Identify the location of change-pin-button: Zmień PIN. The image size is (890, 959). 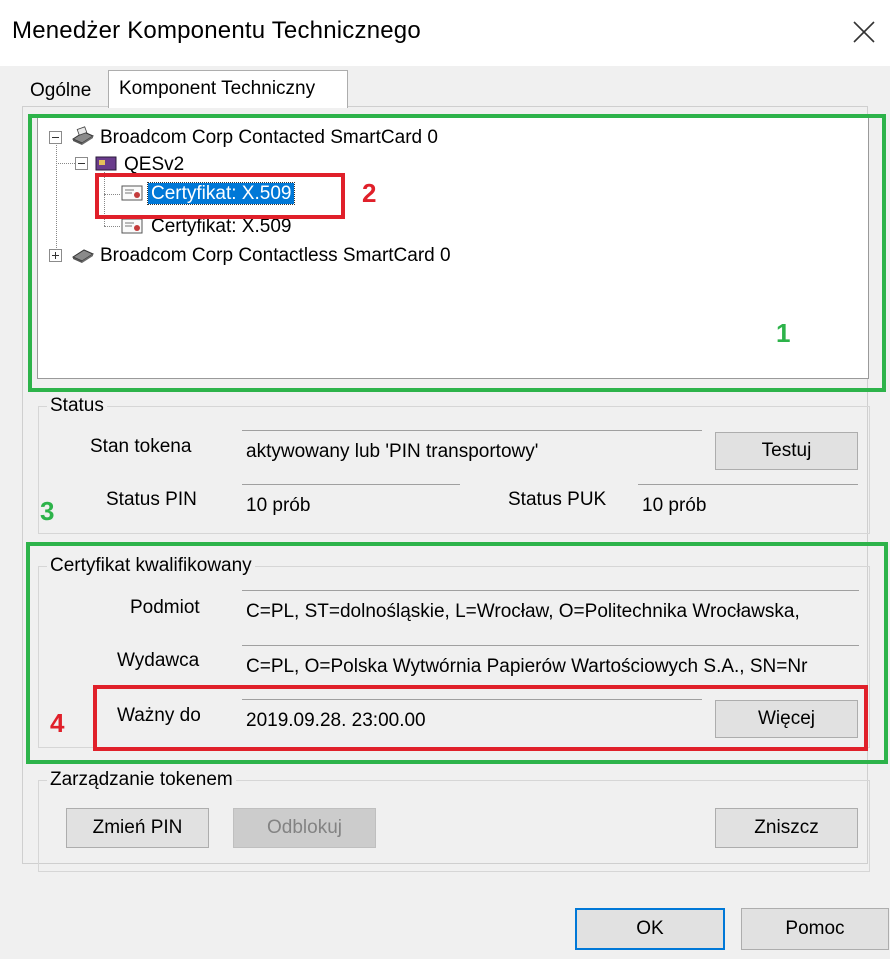
(137, 828).